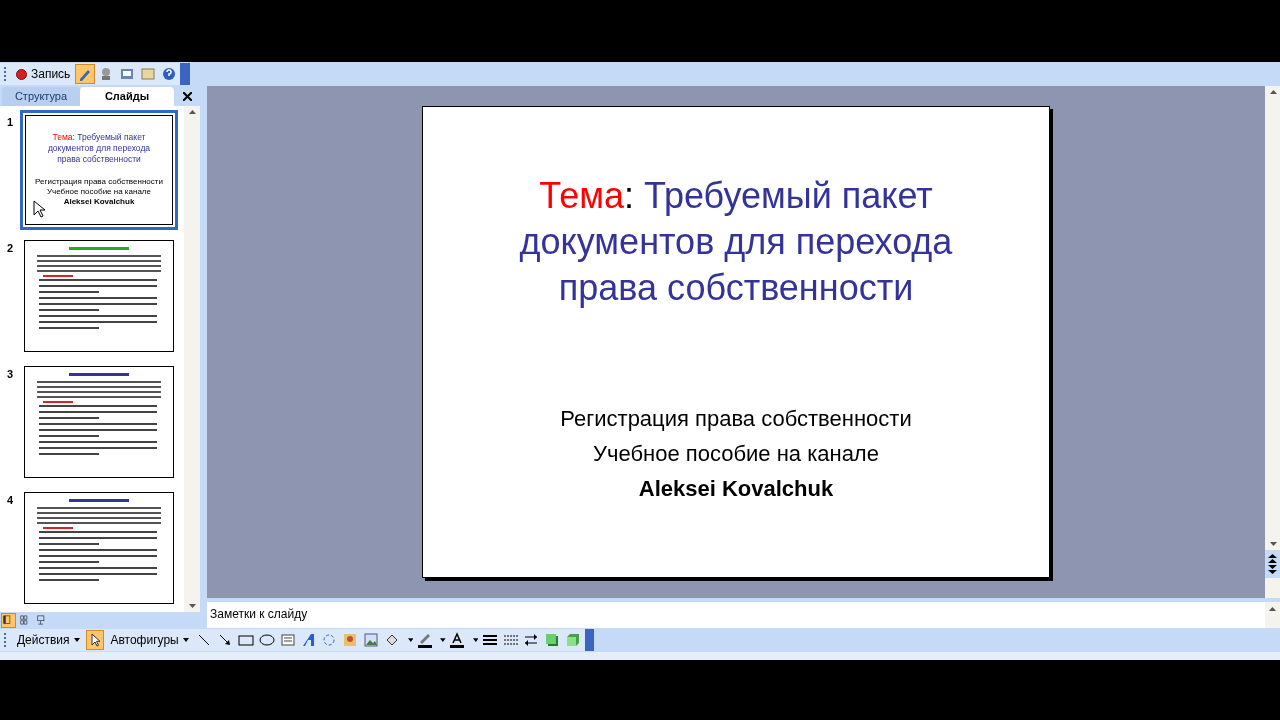  I want to click on picture-icon, so click(371, 640).